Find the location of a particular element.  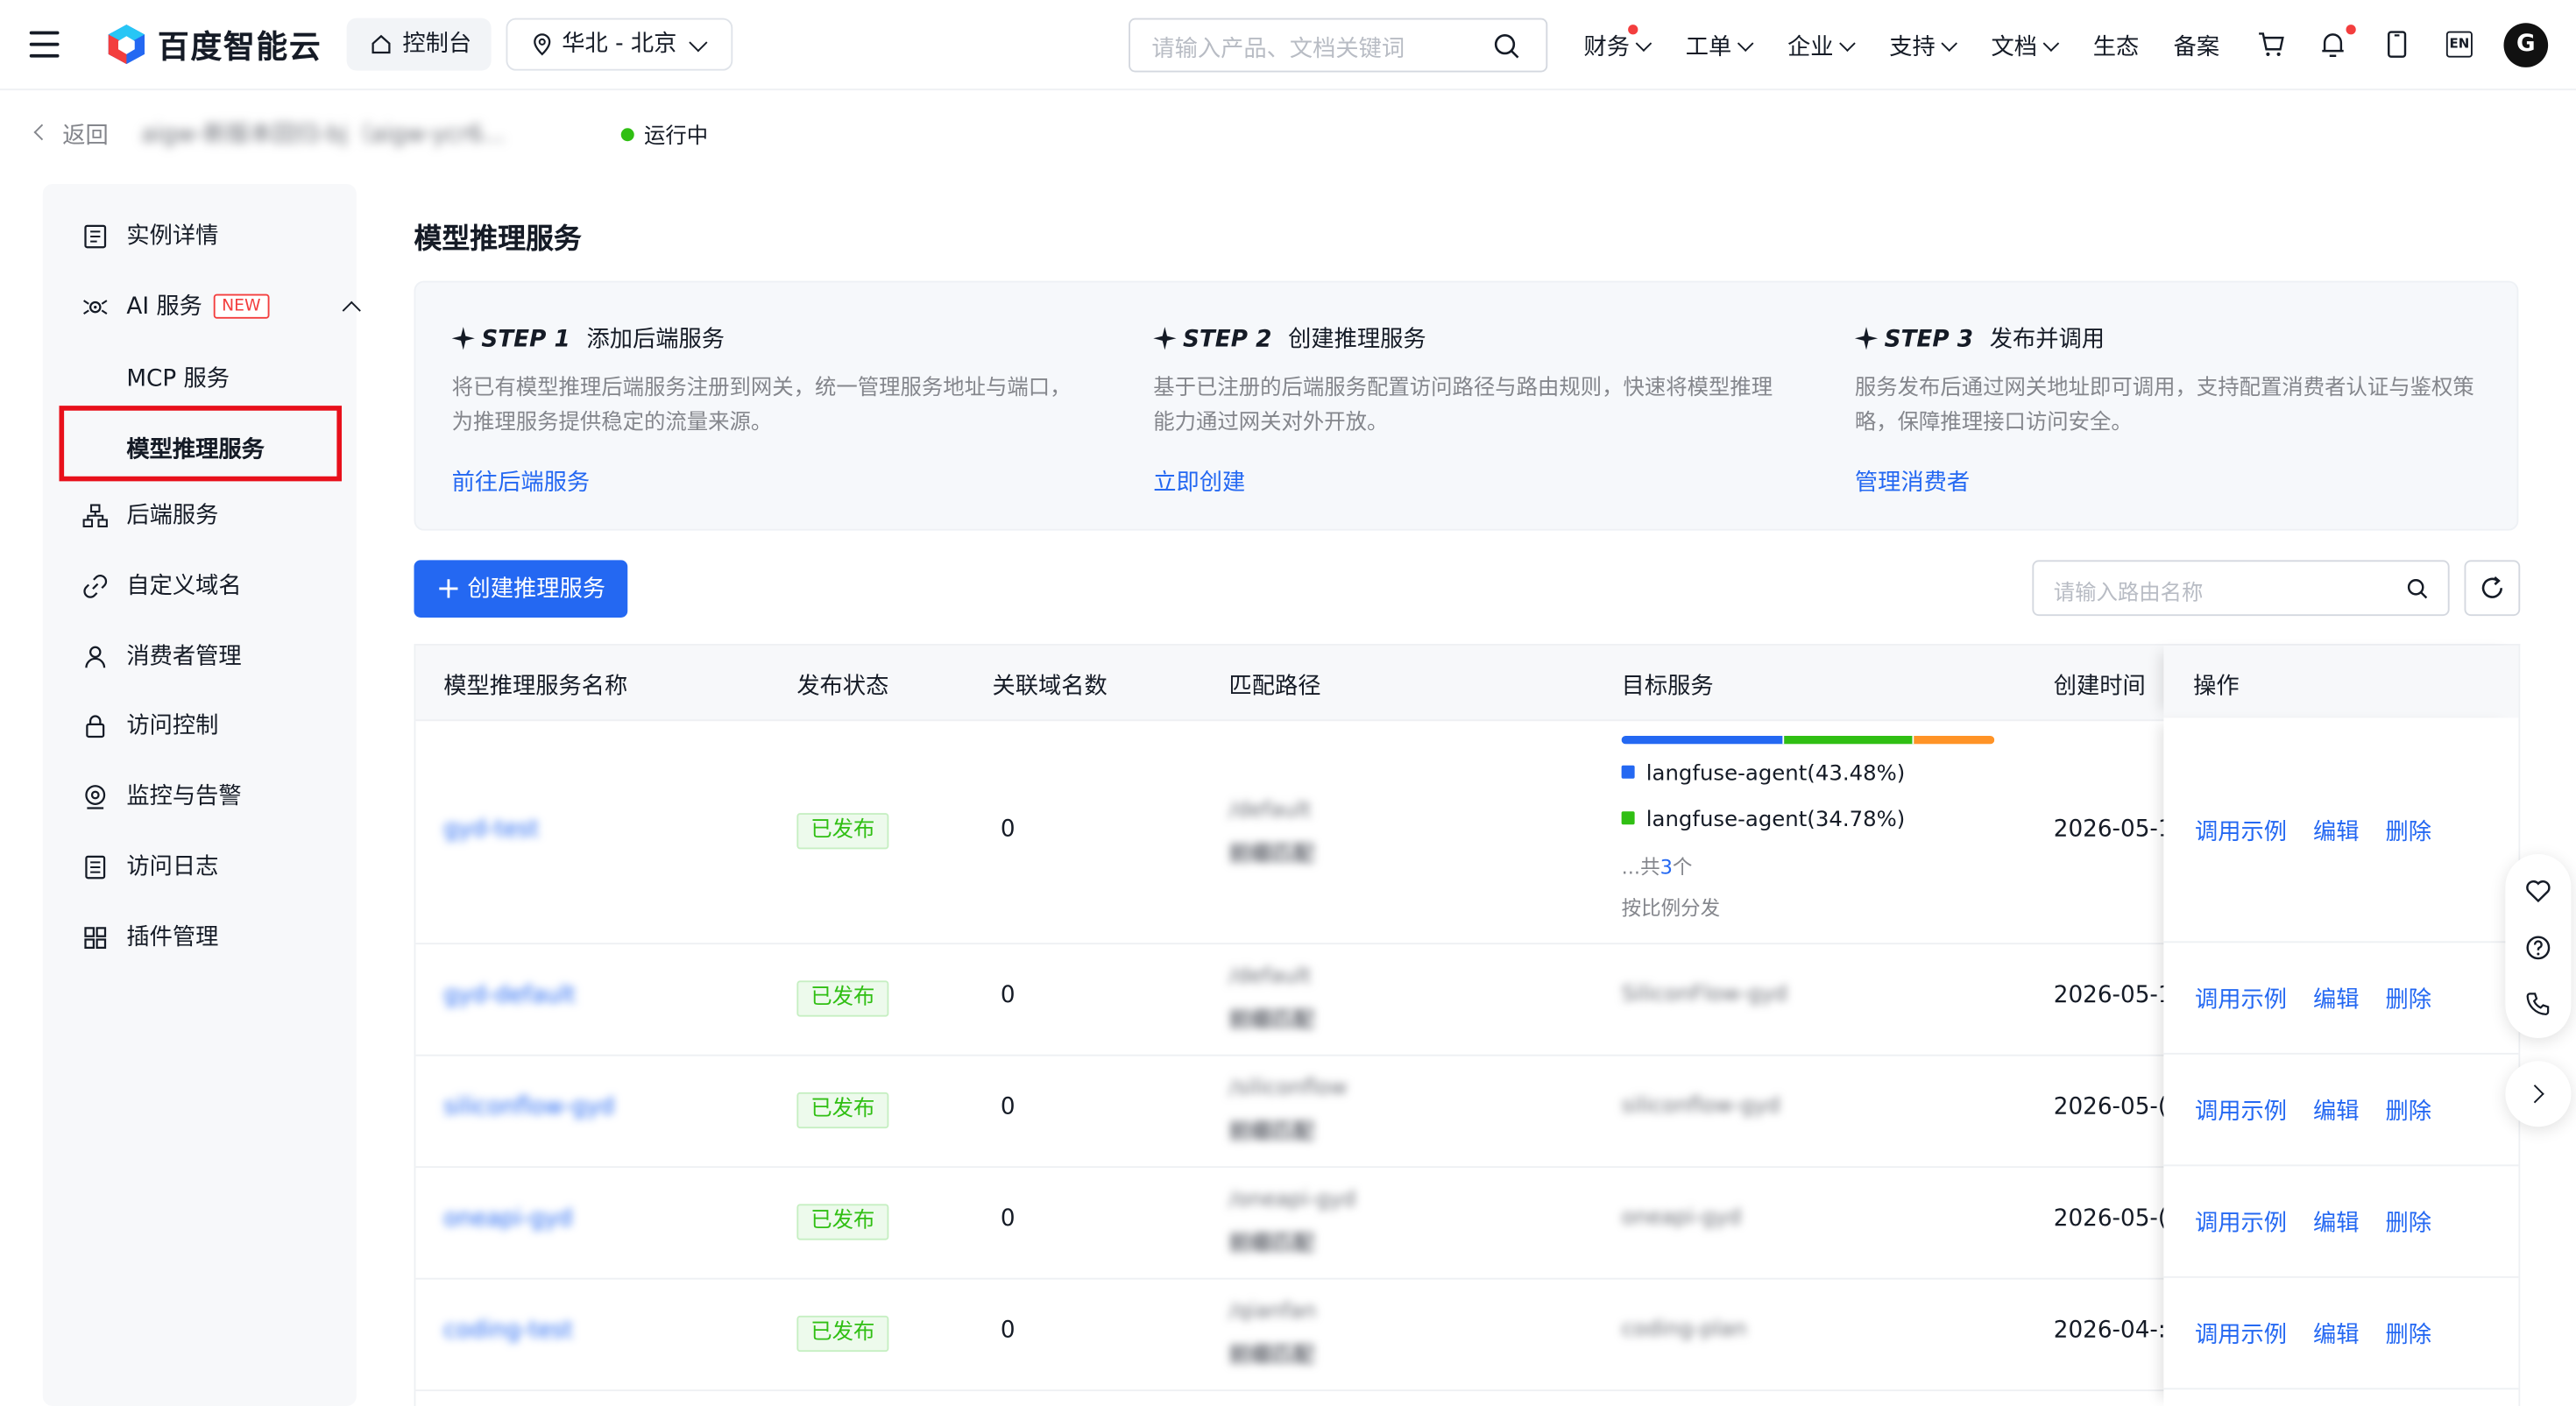

global-search-input: 请输入产品、文档关键词 is located at coordinates (1338, 45).